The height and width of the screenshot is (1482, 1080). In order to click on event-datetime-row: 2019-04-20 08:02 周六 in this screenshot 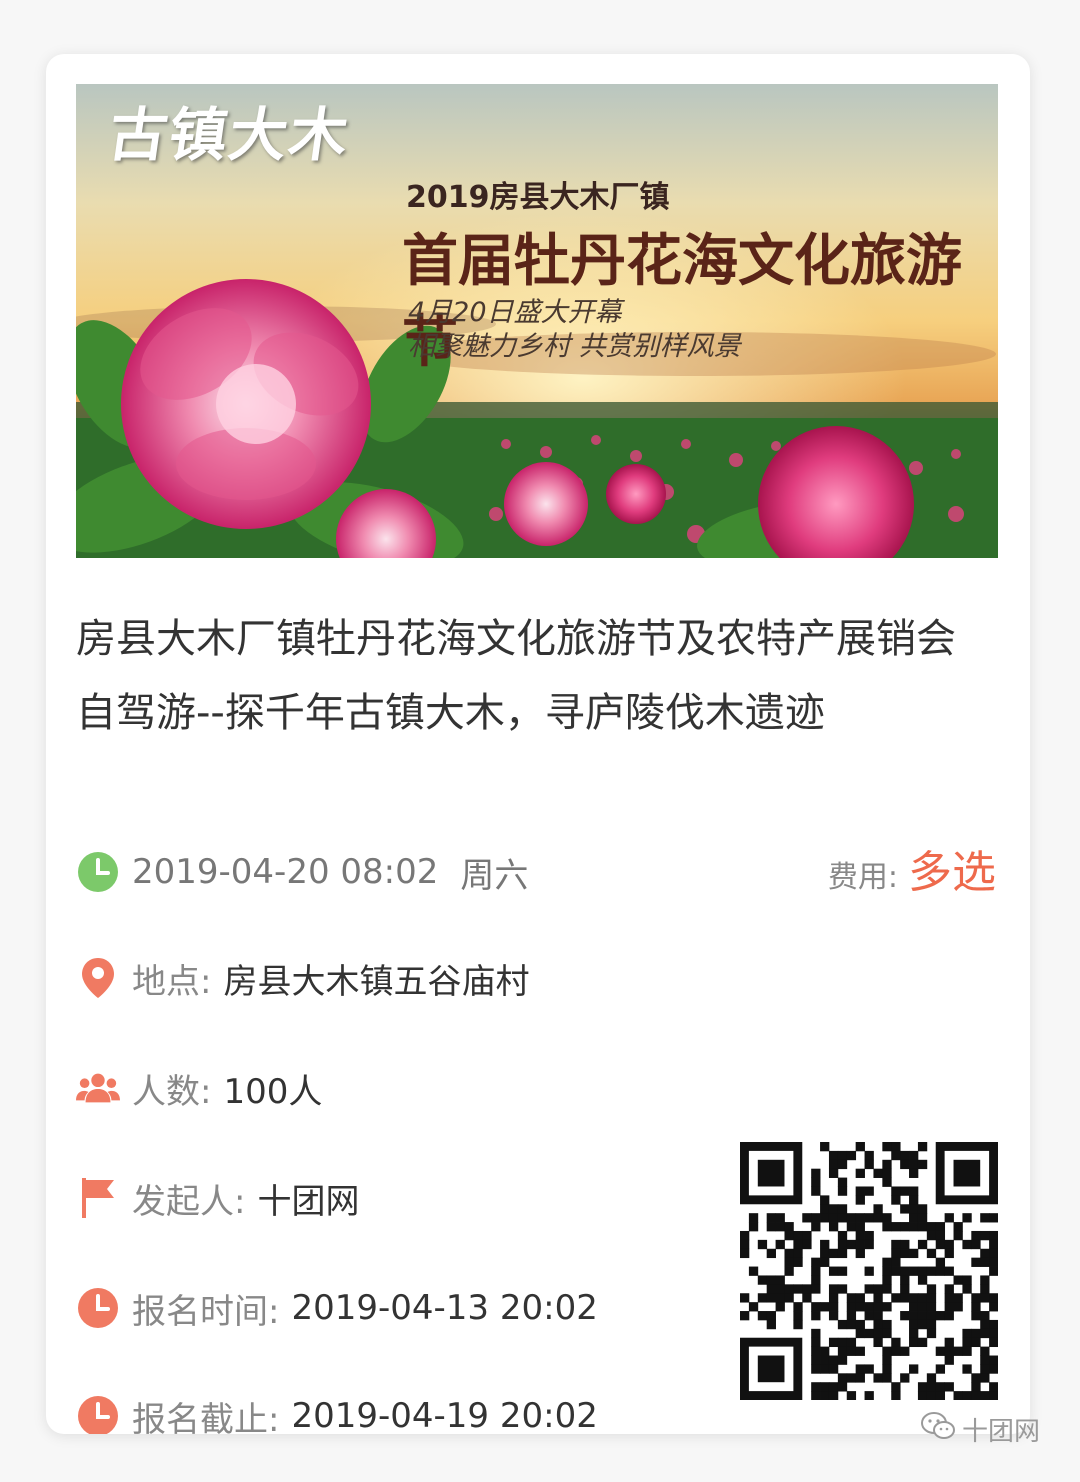, I will do `click(302, 872)`.